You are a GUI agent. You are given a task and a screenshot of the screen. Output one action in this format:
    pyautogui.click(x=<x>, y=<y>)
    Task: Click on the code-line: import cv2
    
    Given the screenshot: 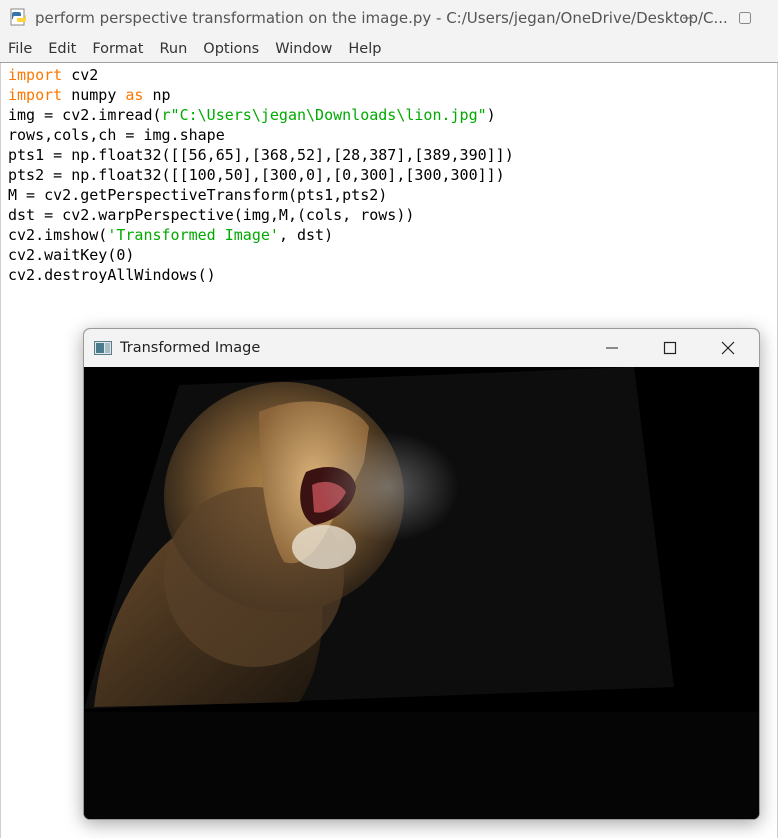 What is the action you would take?
    pyautogui.click(x=261, y=75)
    